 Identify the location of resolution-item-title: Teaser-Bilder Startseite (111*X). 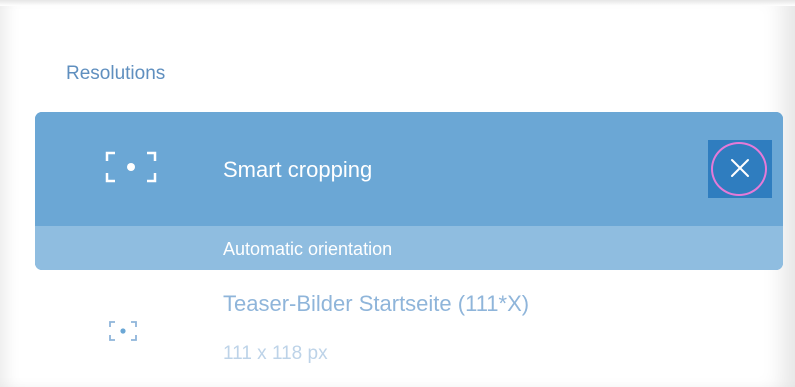
(376, 303).